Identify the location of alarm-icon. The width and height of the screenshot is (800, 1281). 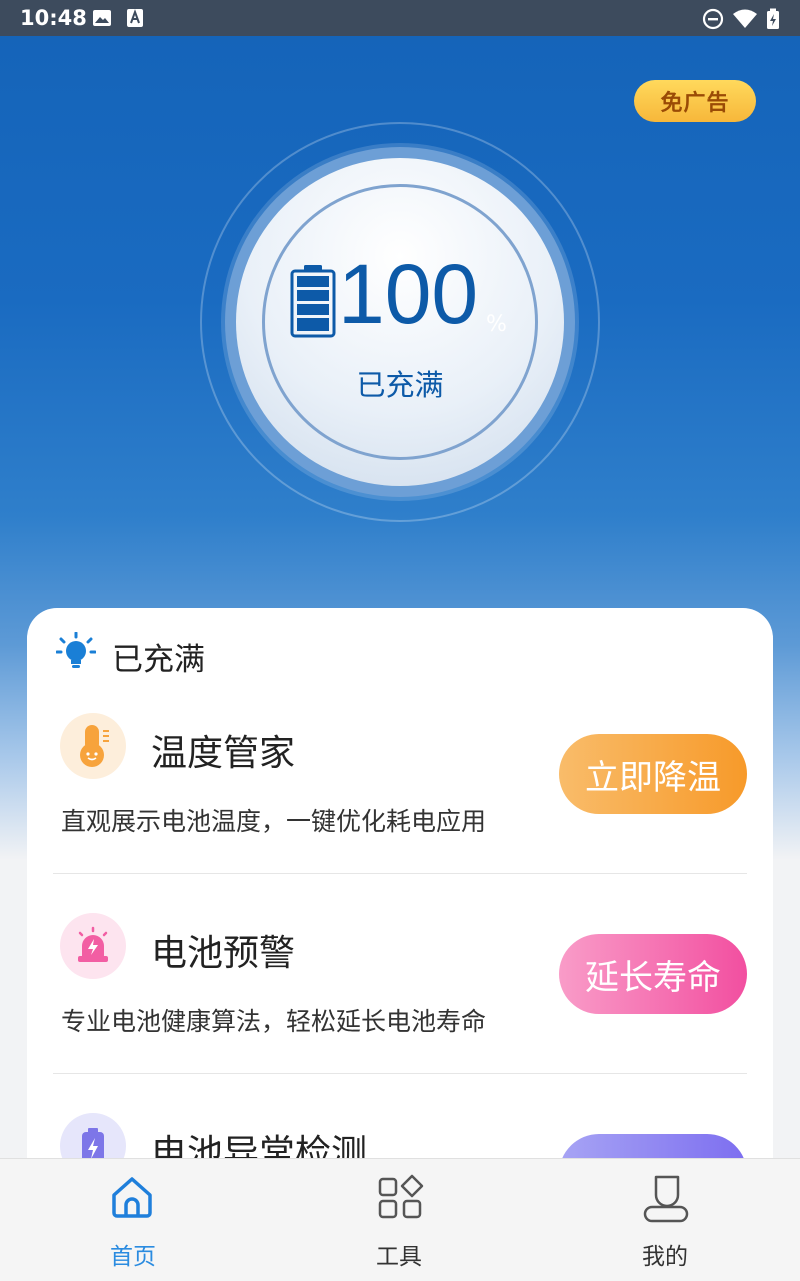
(93, 946).